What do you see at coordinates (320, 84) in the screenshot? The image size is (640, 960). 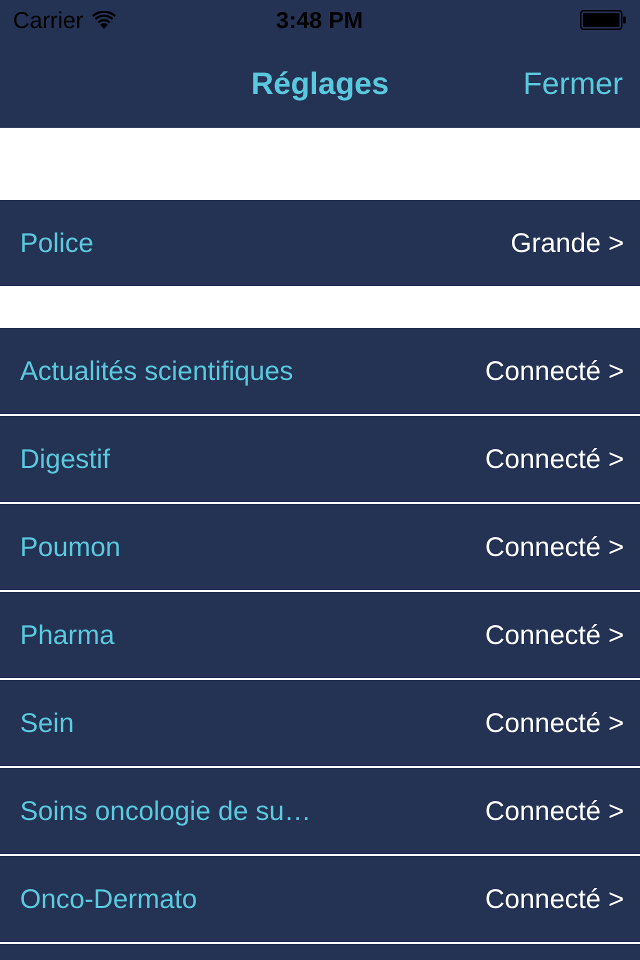 I see `nav-title: Réglages` at bounding box center [320, 84].